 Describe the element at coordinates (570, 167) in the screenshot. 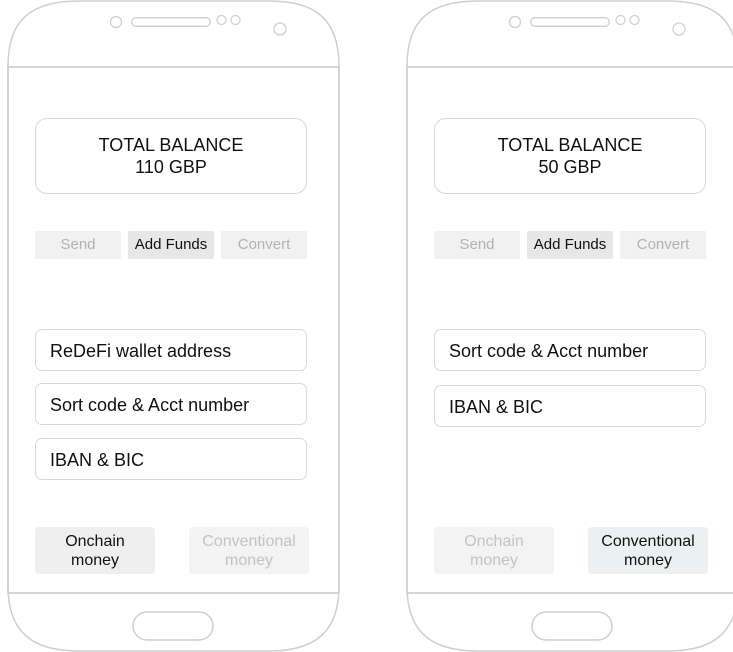

I see `balance-value: 50 GBP` at that location.